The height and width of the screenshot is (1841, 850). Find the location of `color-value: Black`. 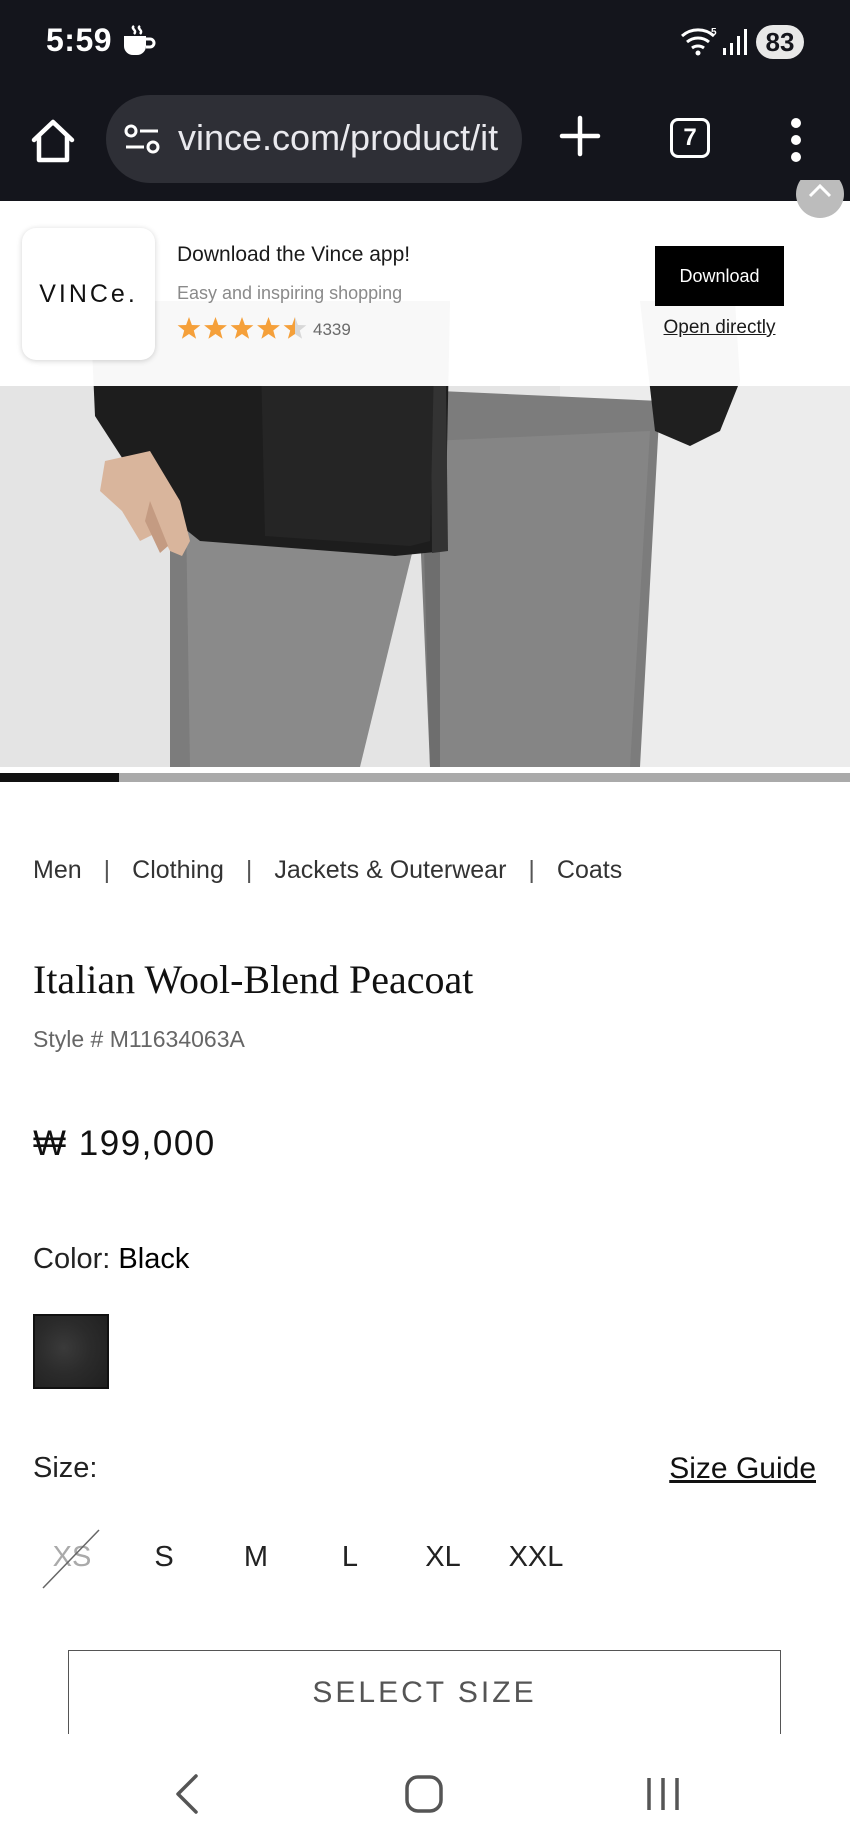

color-value: Black is located at coordinates (154, 1259).